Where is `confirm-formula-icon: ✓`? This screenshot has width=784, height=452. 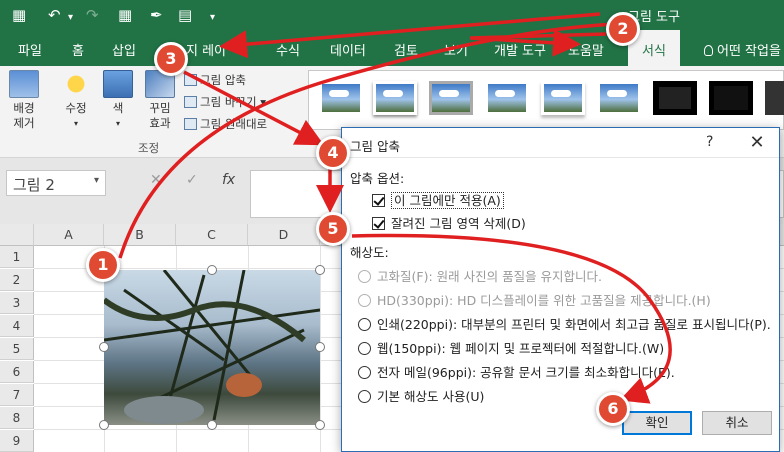
confirm-formula-icon: ✓ is located at coordinates (192, 180).